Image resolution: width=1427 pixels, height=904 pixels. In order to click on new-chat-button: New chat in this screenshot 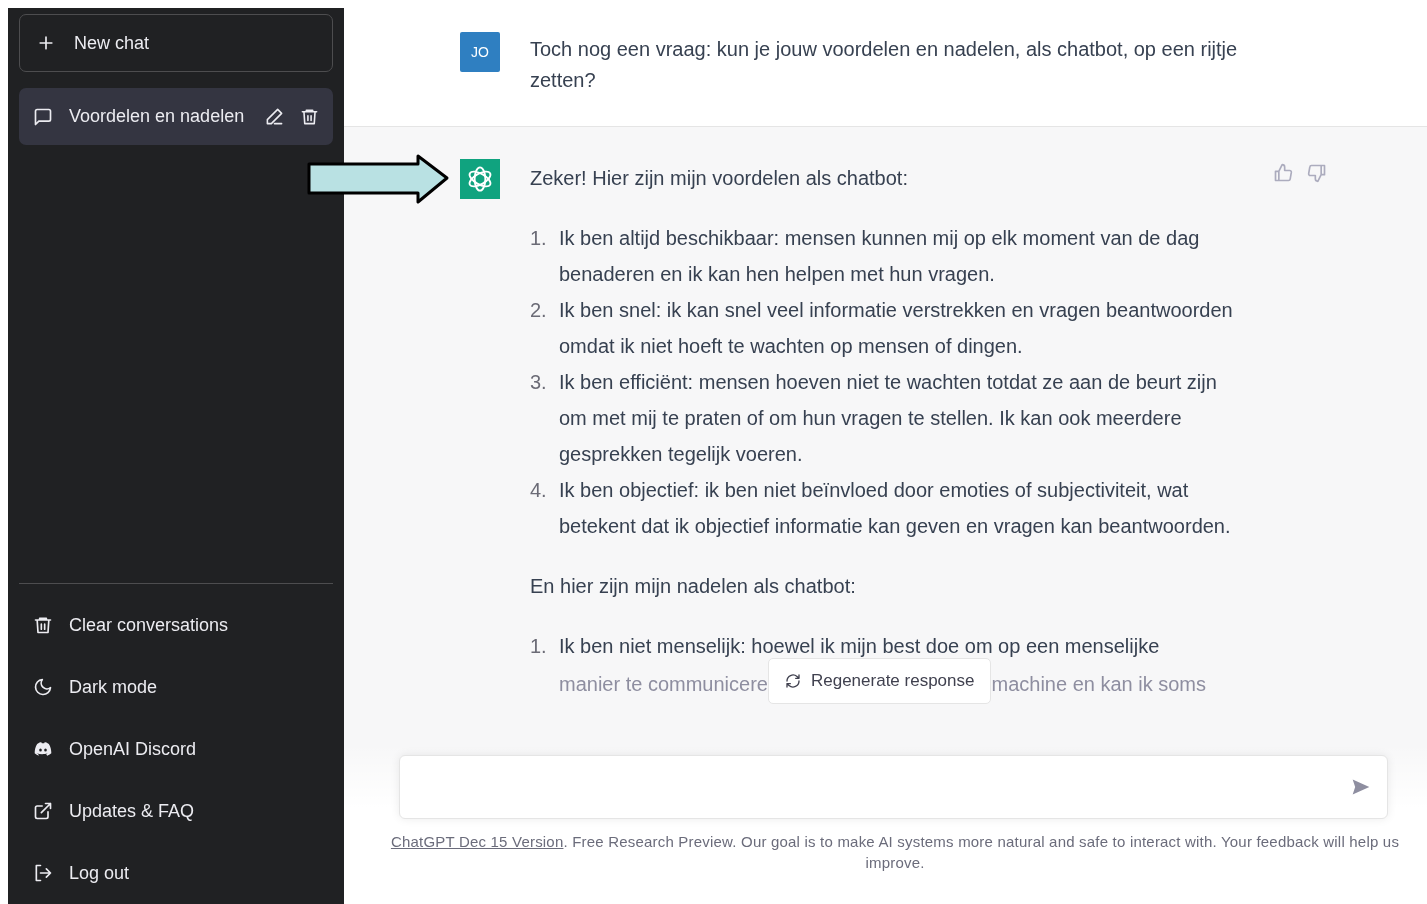, I will do `click(176, 43)`.